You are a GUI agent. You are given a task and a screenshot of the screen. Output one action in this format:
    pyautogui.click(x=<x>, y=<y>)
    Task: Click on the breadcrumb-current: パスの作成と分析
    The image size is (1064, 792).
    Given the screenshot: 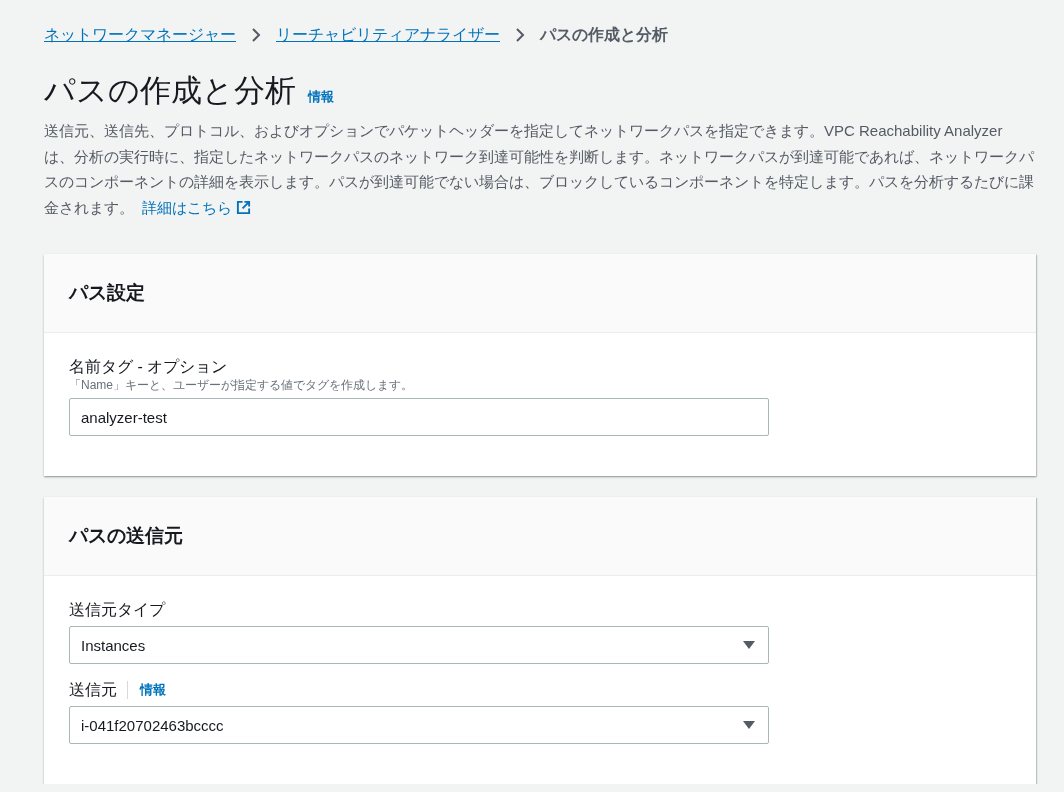 What is the action you would take?
    pyautogui.click(x=604, y=34)
    